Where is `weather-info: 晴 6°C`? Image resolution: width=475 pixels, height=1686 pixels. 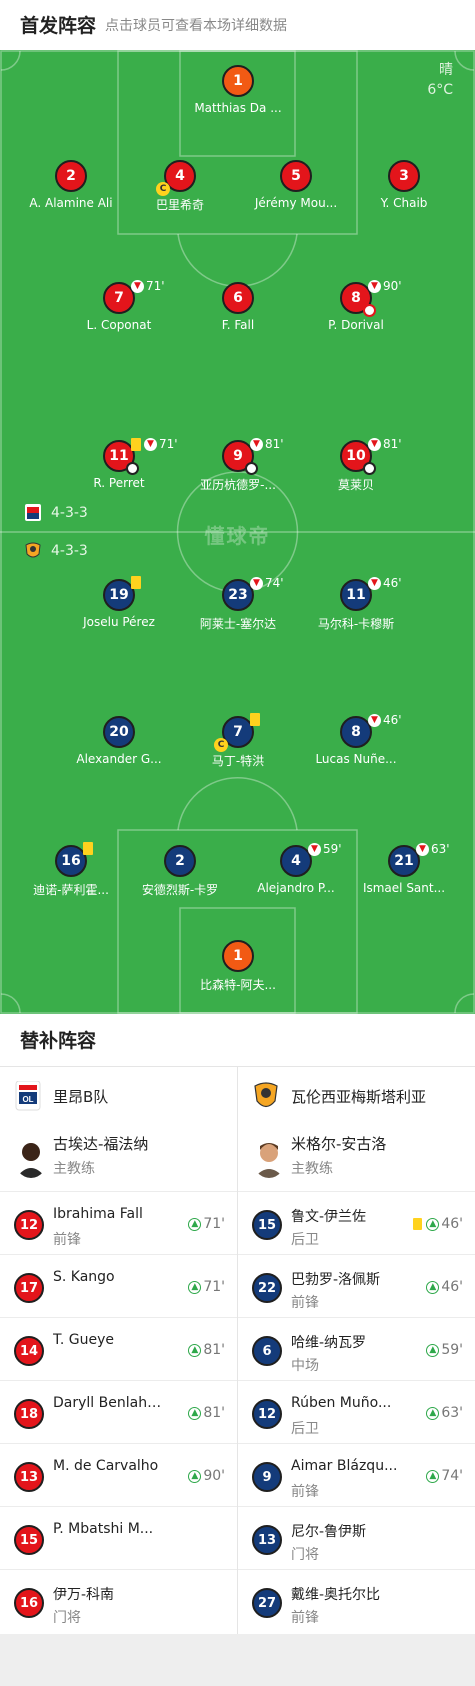 weather-info: 晴 6°C is located at coordinates (440, 80).